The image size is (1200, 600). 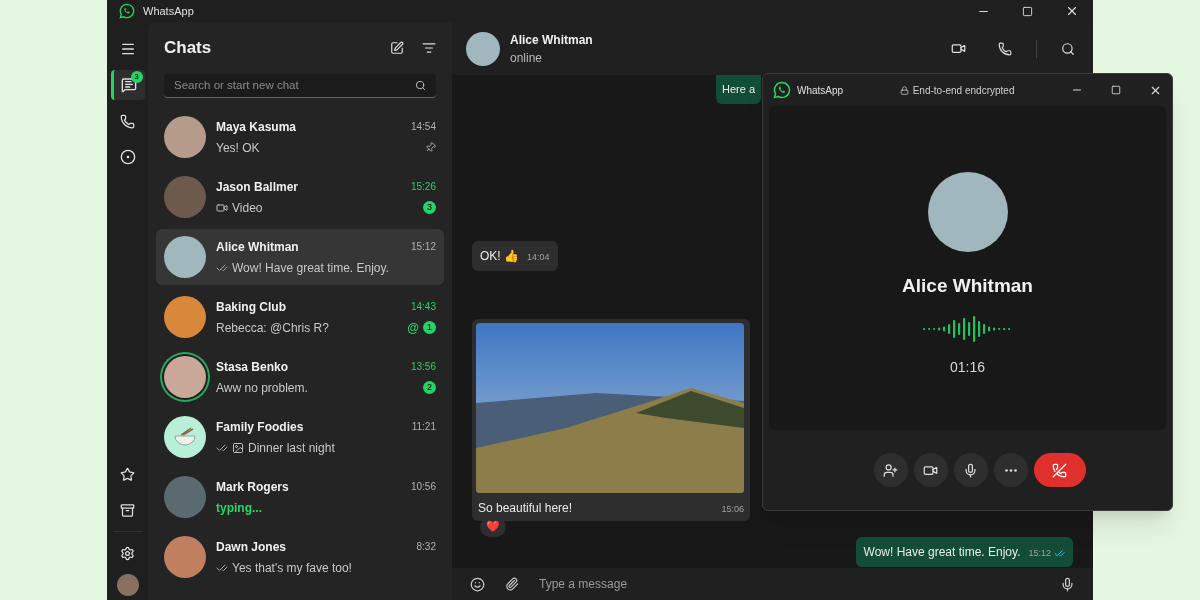 What do you see at coordinates (300, 137) in the screenshot?
I see `chat-list-item: Maya Kasuma 14:54 Yes! OK` at bounding box center [300, 137].